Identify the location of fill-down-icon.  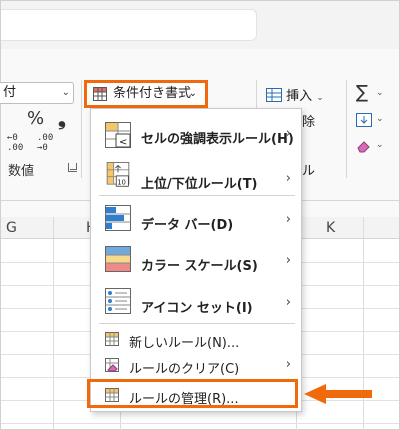
(364, 120).